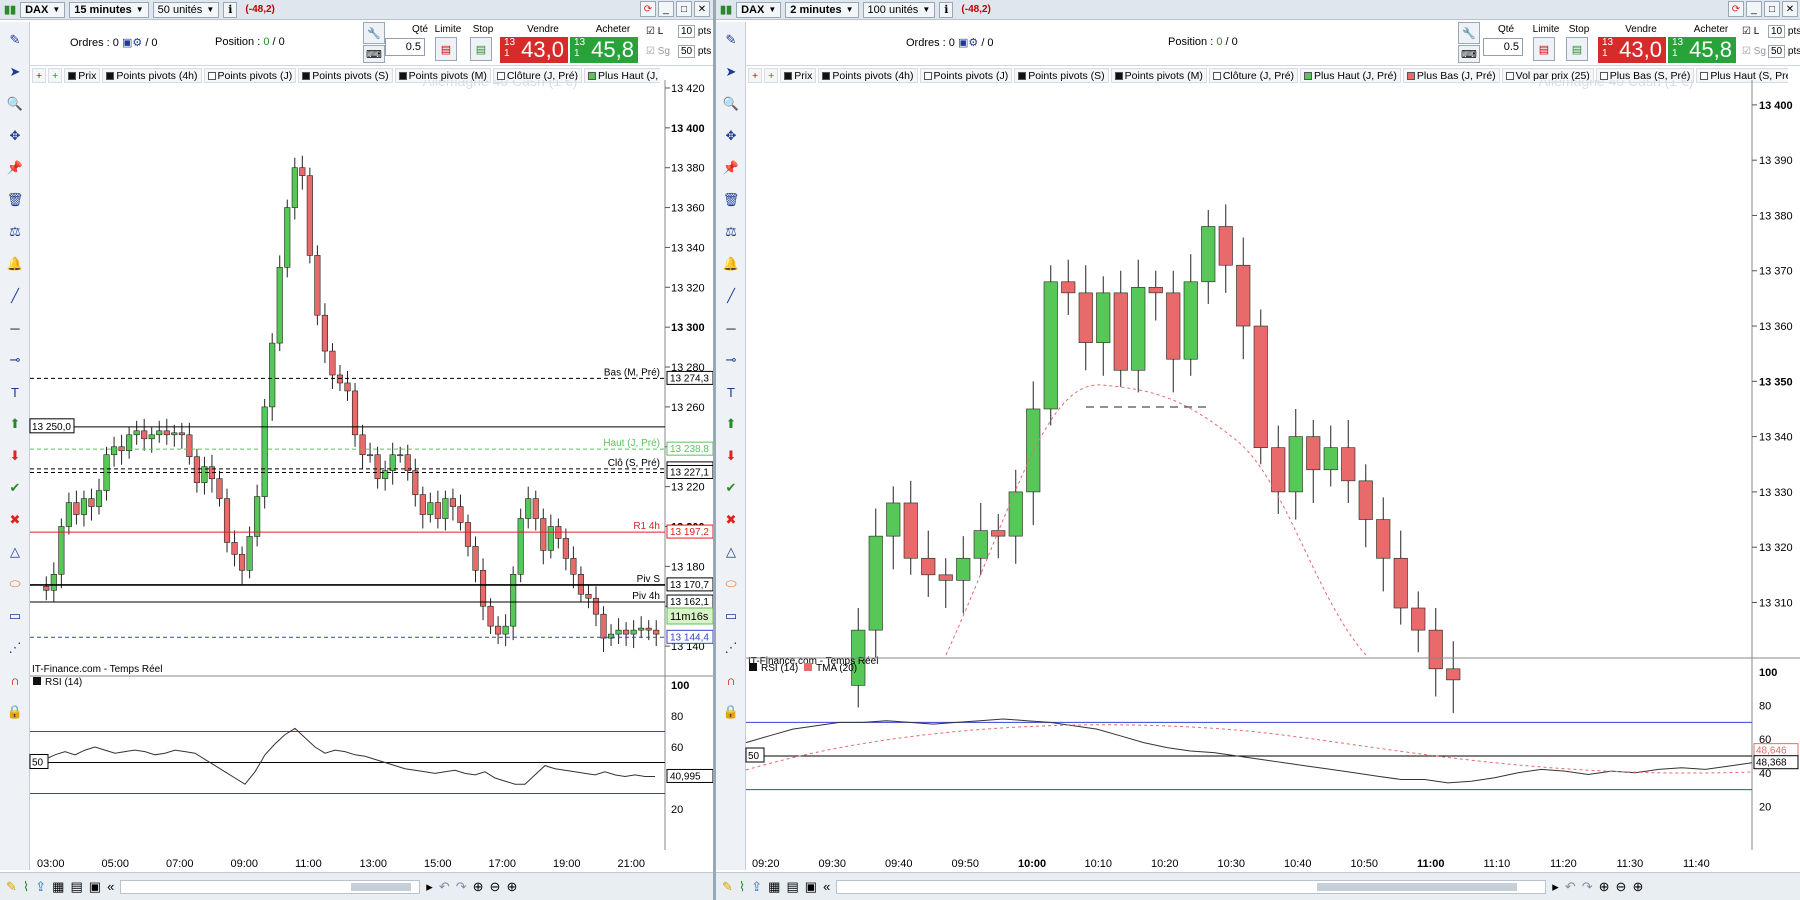  What do you see at coordinates (1616, 84) in the screenshot?
I see `watermark: Allemagne 40 Cash (1 €)` at bounding box center [1616, 84].